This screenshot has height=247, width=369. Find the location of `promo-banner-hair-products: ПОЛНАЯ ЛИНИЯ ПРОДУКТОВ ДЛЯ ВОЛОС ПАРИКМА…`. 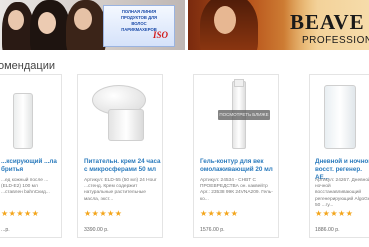

promo-banner-hair-products: ПОЛНАЯ ЛИНИЯ ПРОДУКТОВ ДЛЯ ВОЛОС ПАРИКМА… is located at coordinates (92, 25).